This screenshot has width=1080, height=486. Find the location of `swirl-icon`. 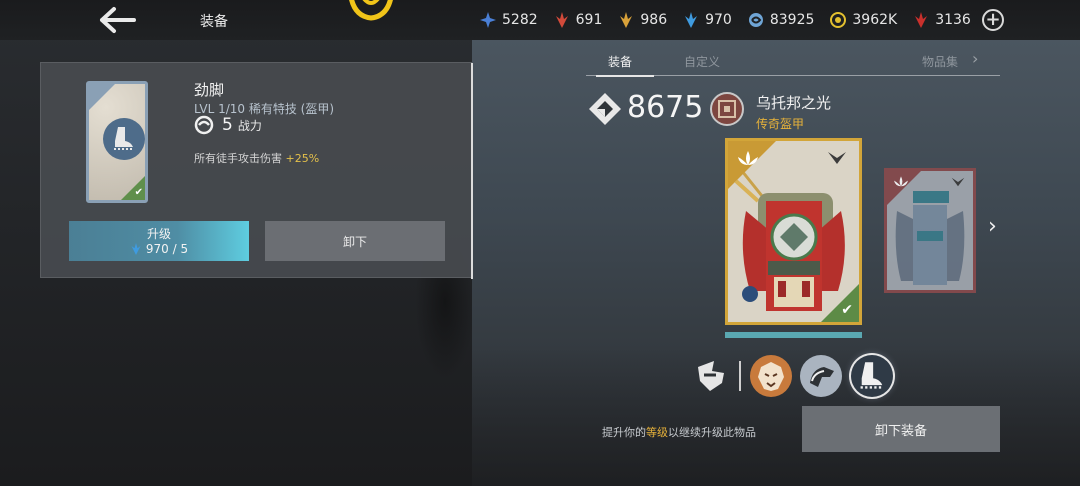

swirl-icon is located at coordinates (755, 20).